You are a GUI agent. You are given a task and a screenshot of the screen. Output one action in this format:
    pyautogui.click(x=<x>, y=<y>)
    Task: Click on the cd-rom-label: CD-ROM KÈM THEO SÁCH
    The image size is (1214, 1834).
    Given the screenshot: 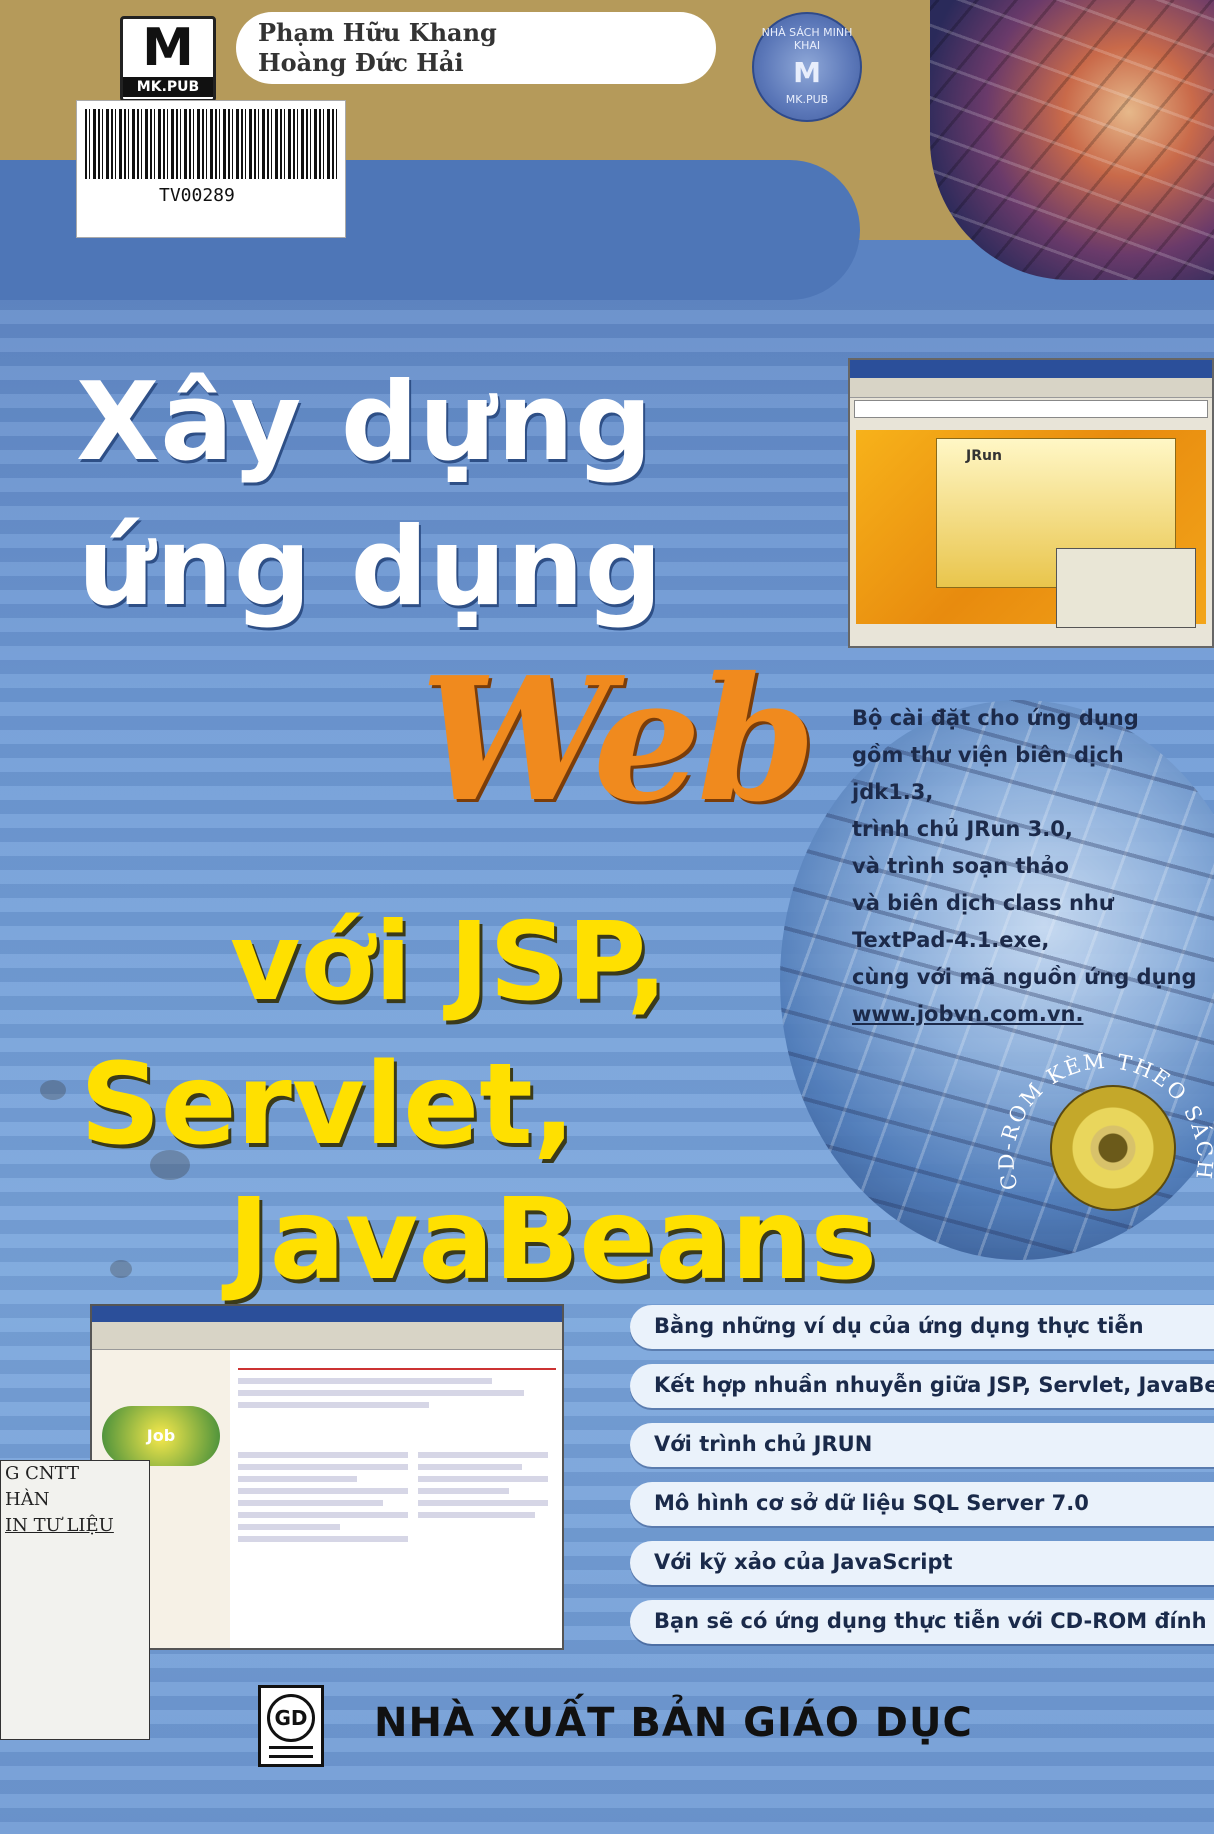 What is the action you would take?
    pyautogui.click(x=1105, y=1121)
    